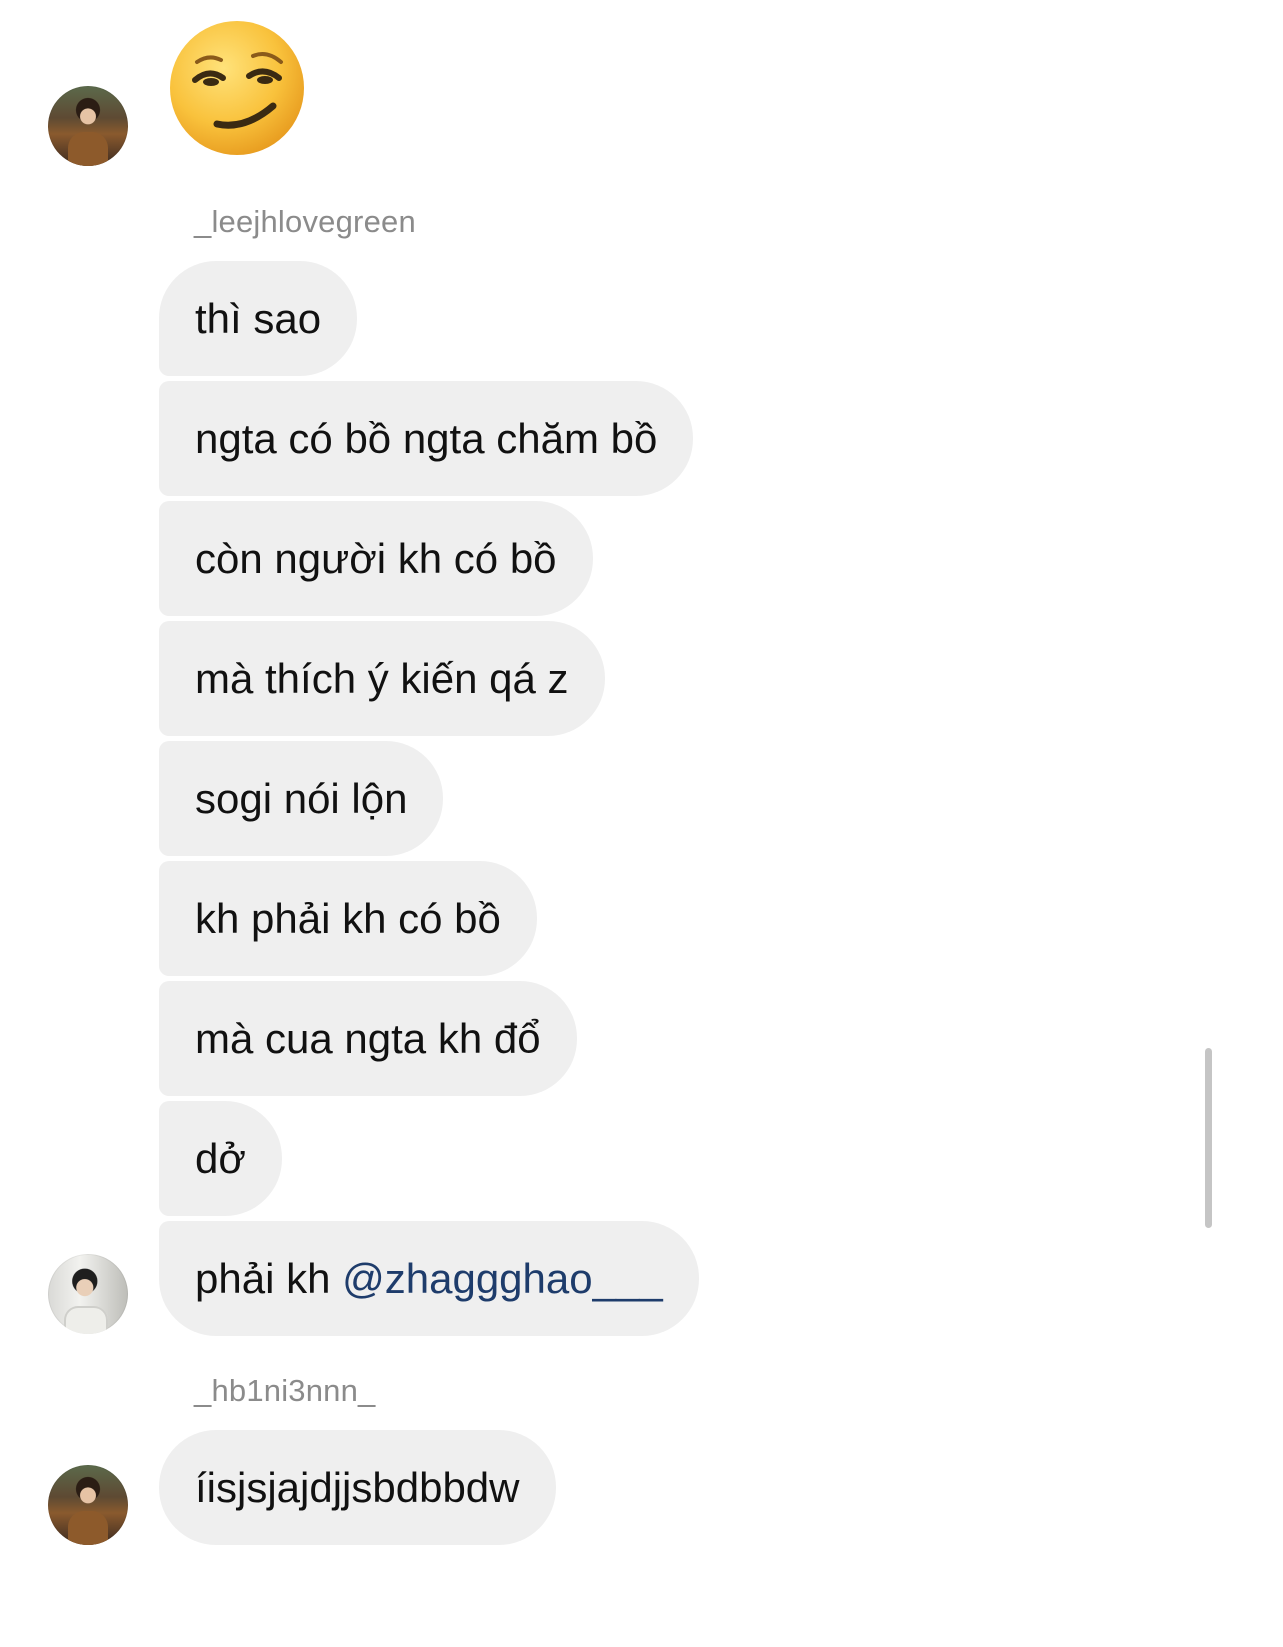  I want to click on mention-link: @zhaggghao___, so click(502, 1278).